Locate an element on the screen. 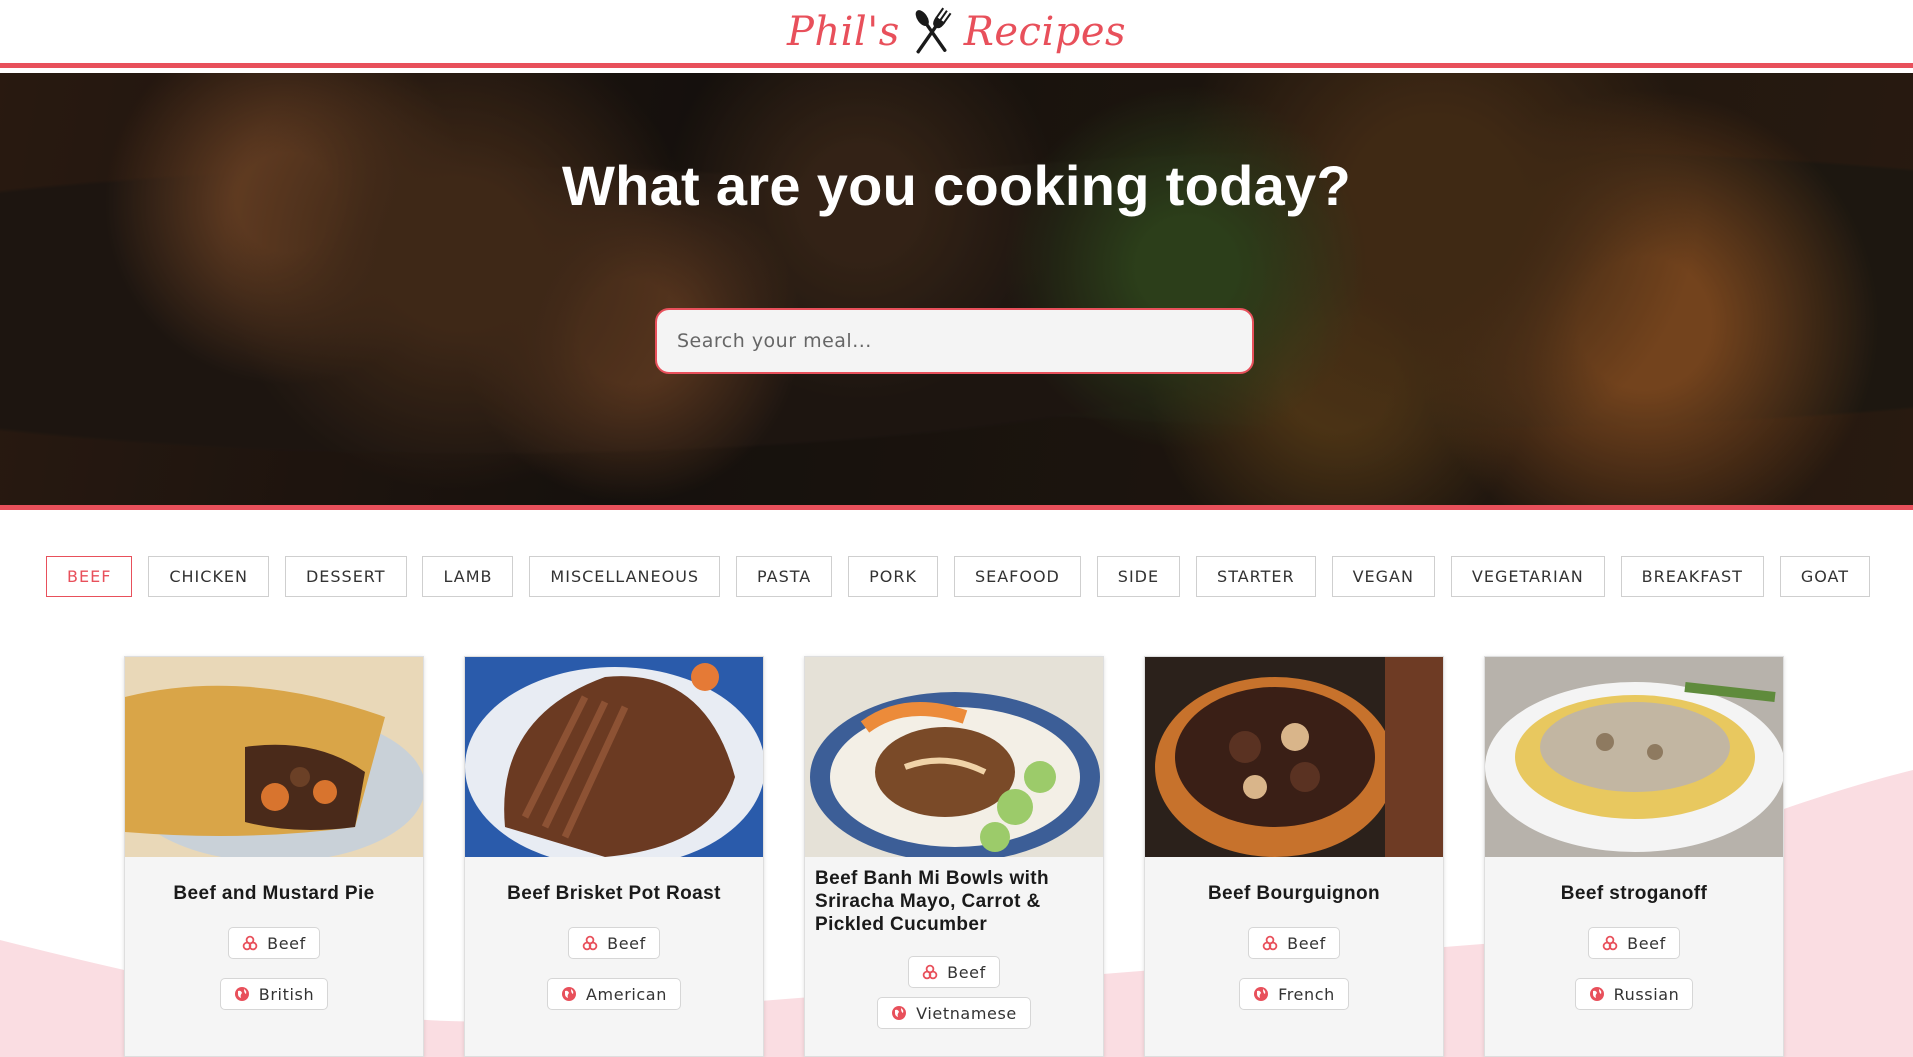  recipe-card: Beef stroganoff Beef Russian is located at coordinates (1634, 856).